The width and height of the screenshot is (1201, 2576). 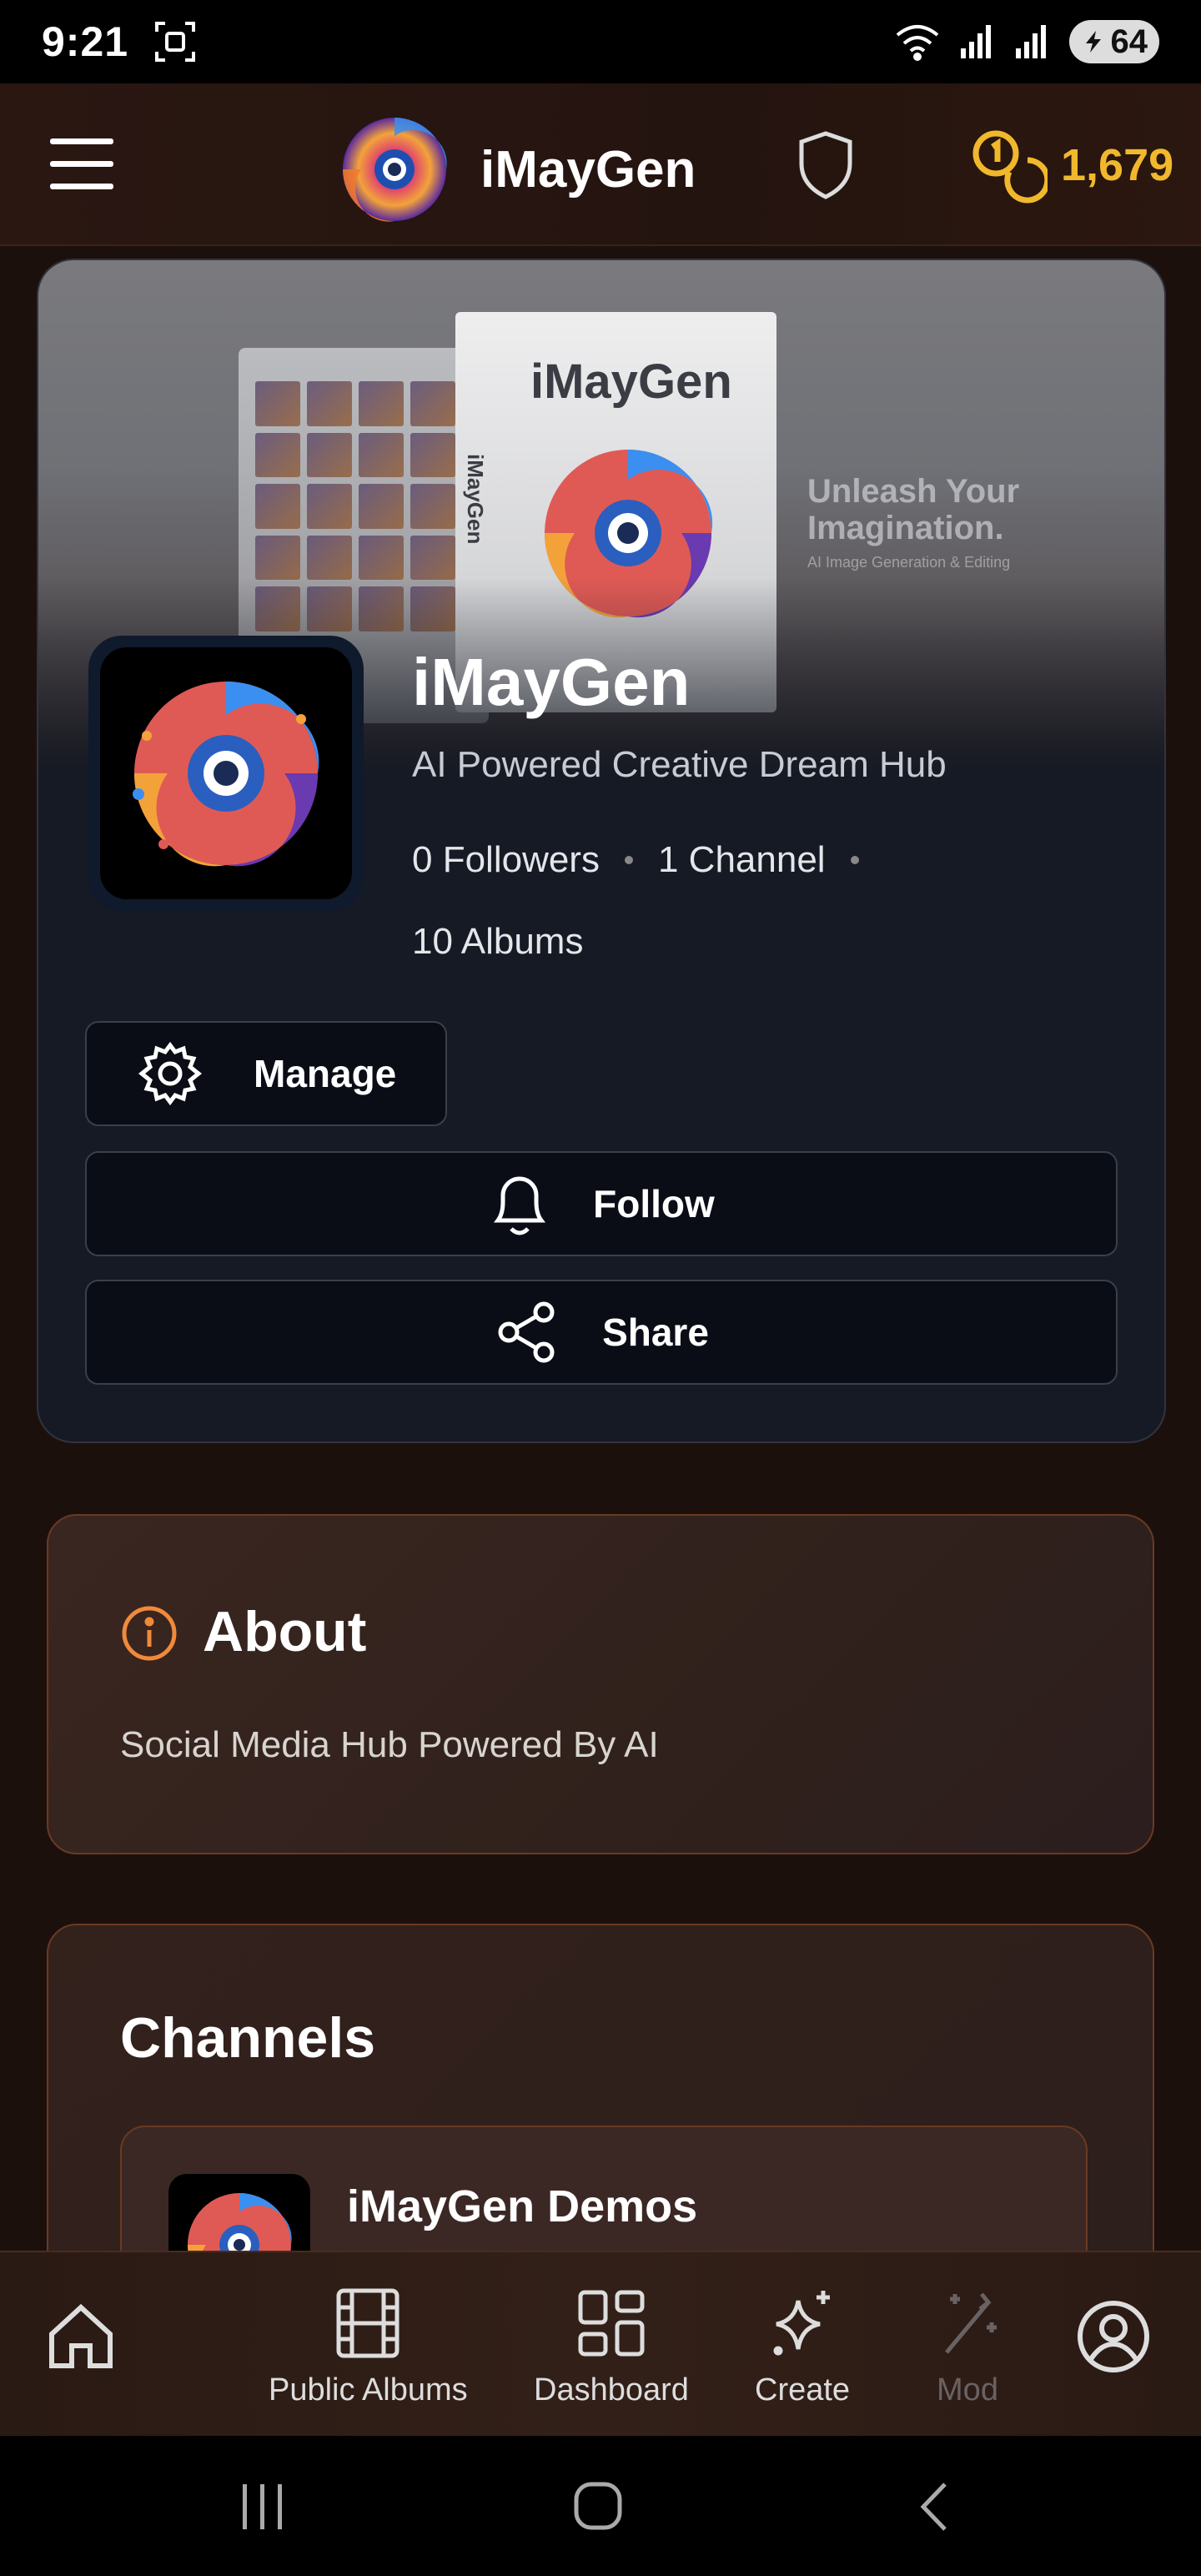 I want to click on manage-button: Manage, so click(x=266, y=1073).